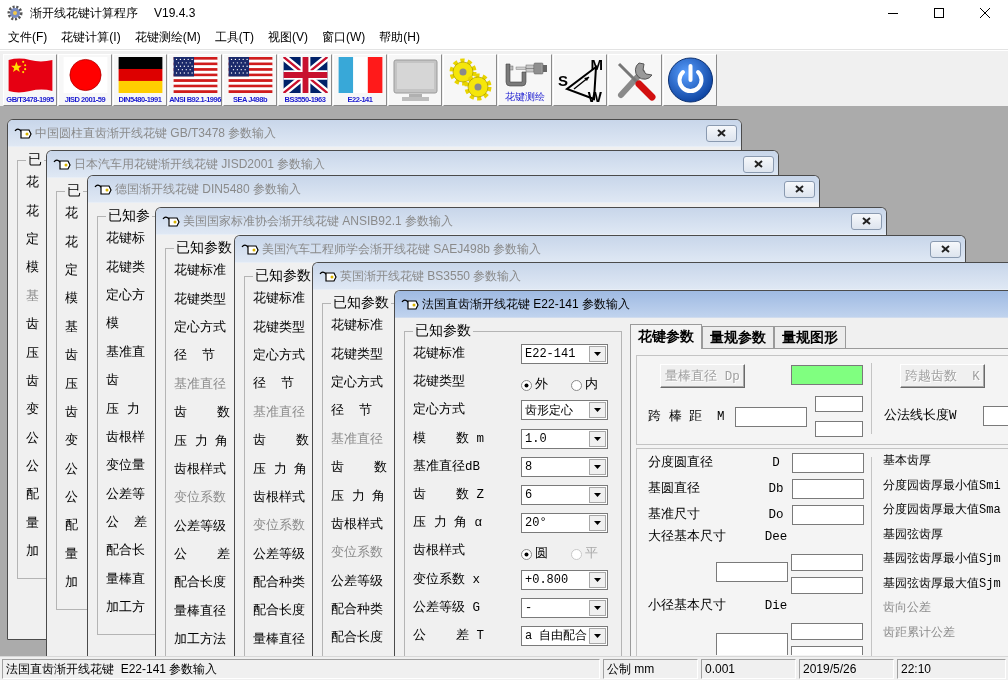  I want to click on field-label: 基, so click(71, 327).